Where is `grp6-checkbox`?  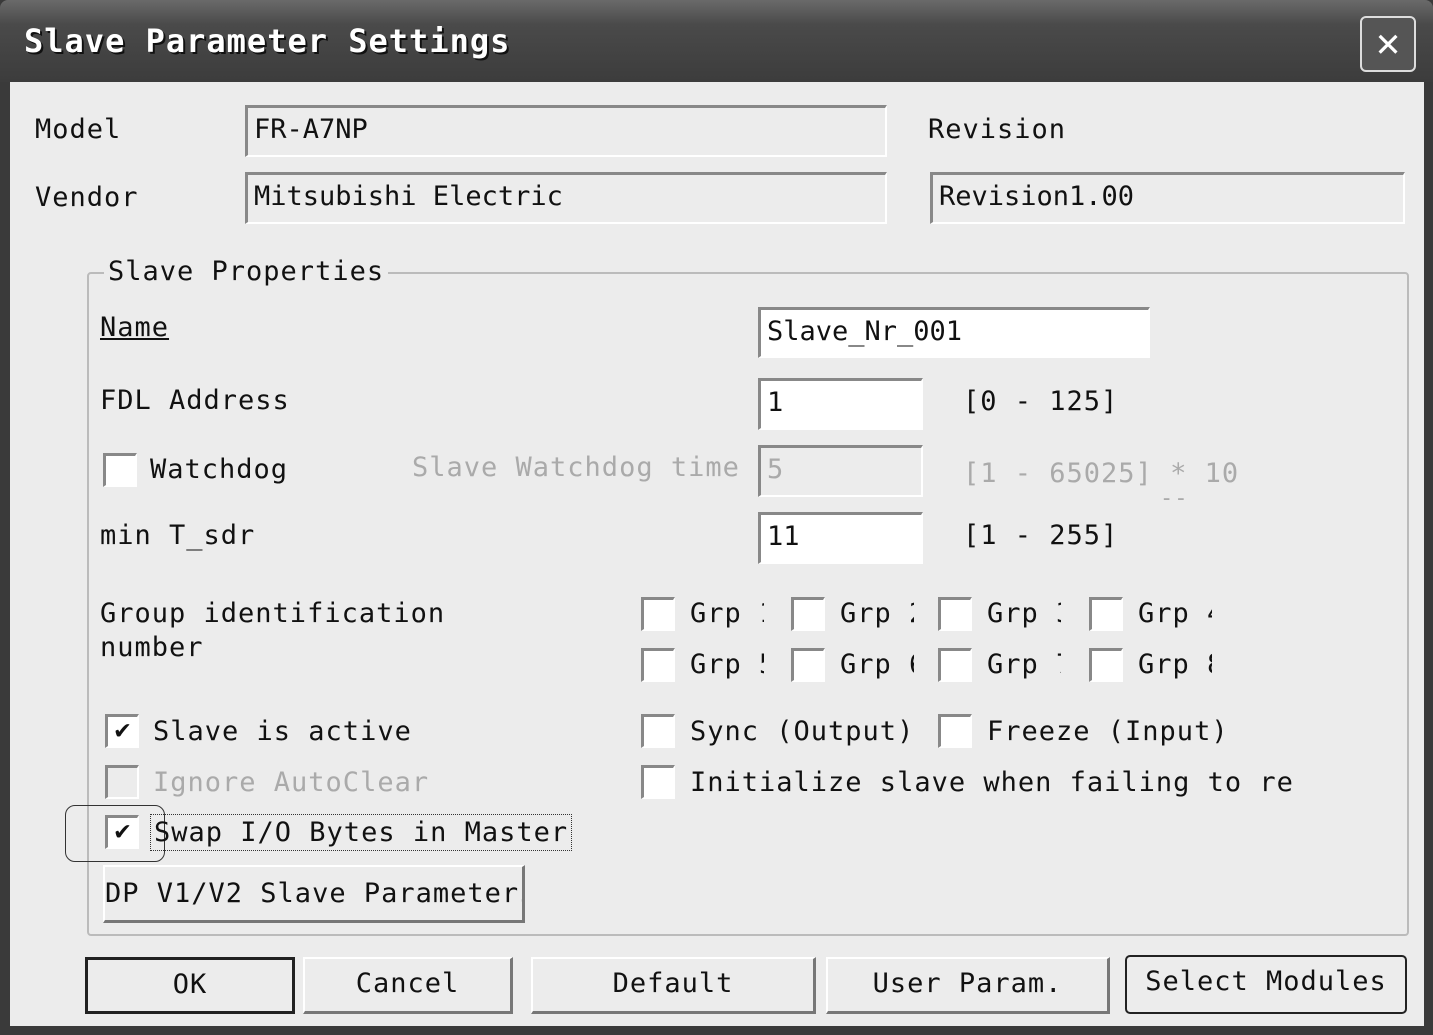
grp6-checkbox is located at coordinates (808, 665).